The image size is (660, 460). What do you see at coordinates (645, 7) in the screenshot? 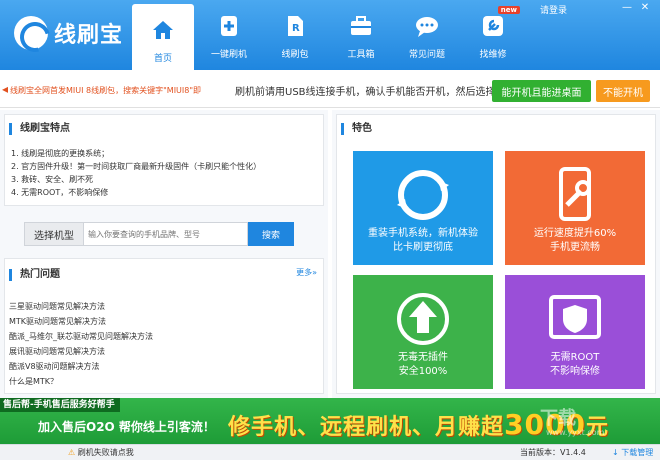
I see `close-button: ✕` at bounding box center [645, 7].